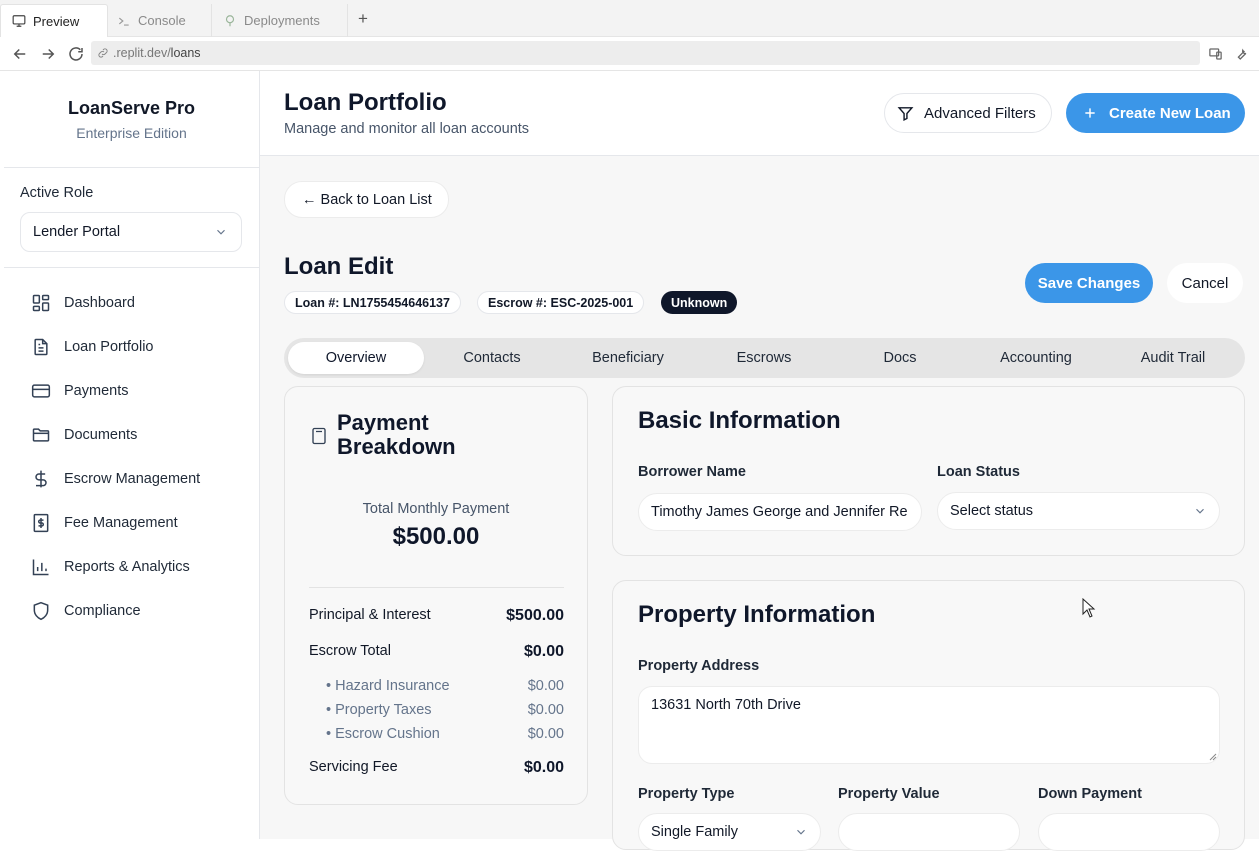 The image size is (1259, 851). What do you see at coordinates (92, 347) in the screenshot?
I see `sidebar-item-loan-portfolio: Loan Portfolio` at bounding box center [92, 347].